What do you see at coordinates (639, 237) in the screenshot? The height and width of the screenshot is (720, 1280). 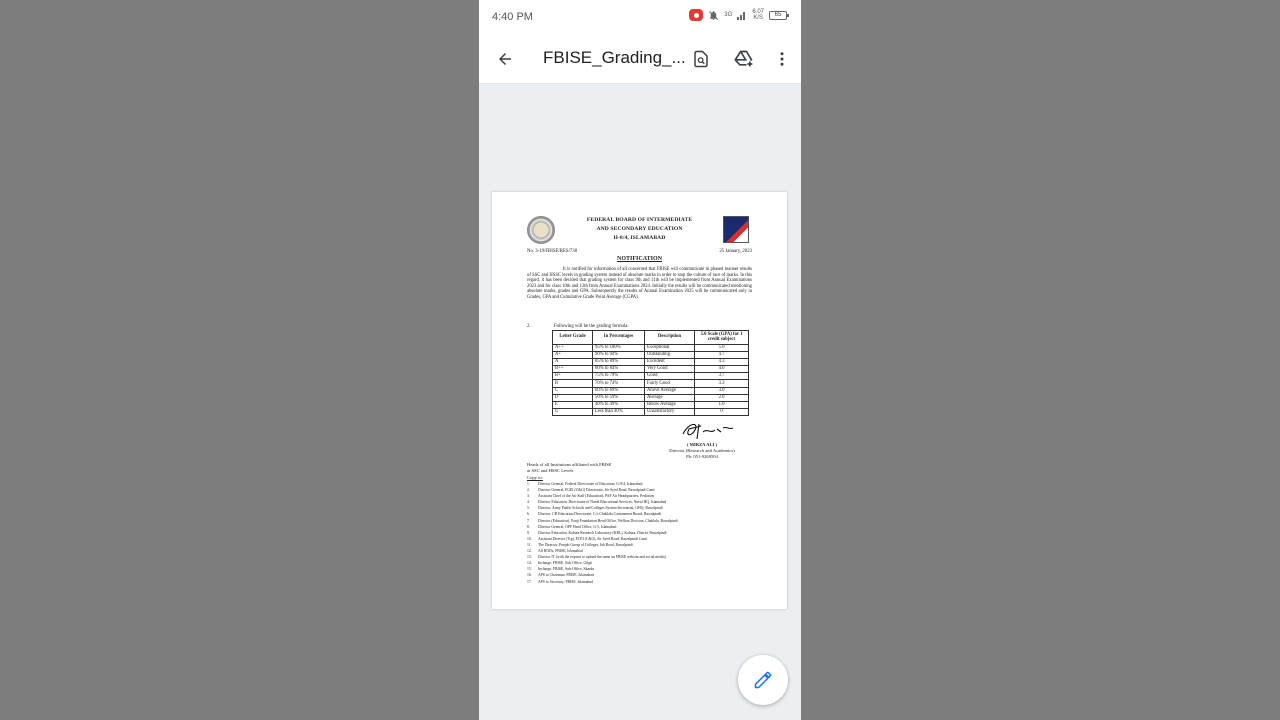 I see `letterhead-line: H-8/4, ISLAMABAD` at bounding box center [639, 237].